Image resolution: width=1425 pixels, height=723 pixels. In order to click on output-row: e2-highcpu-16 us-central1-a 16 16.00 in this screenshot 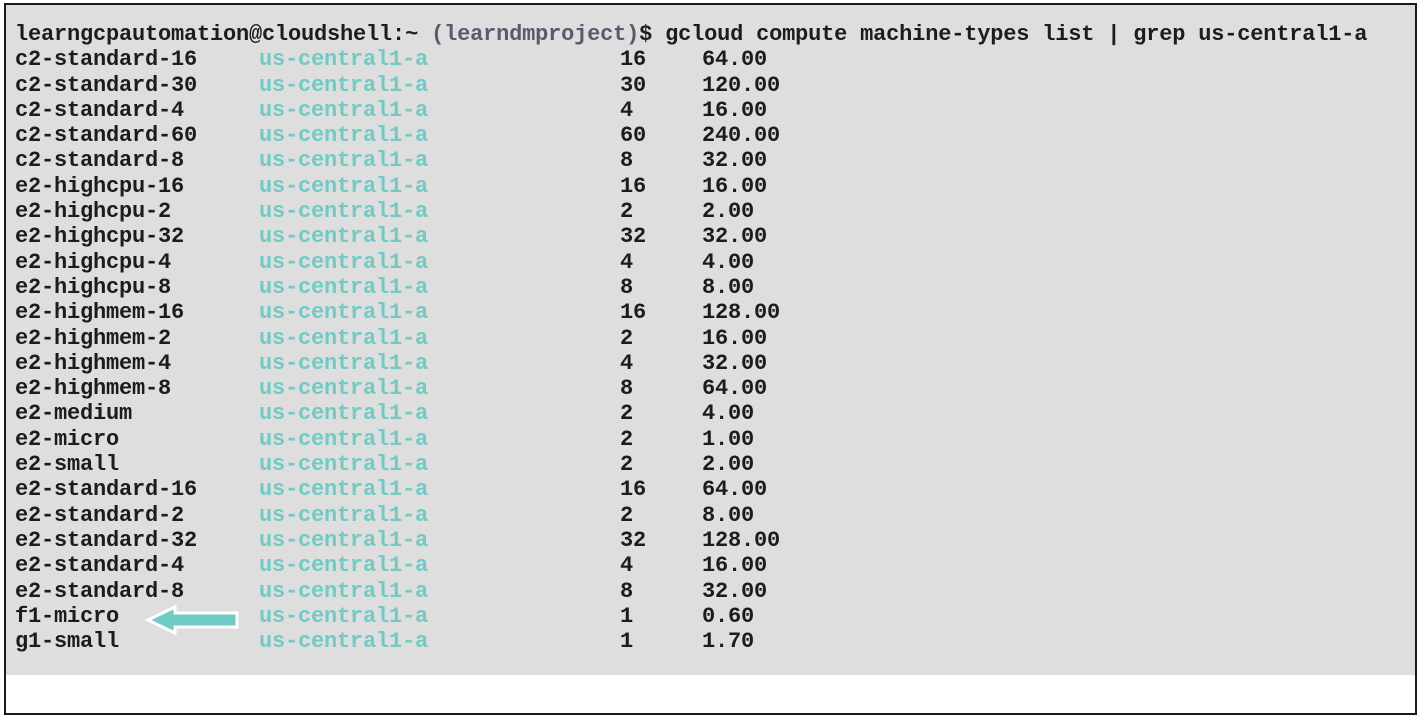, I will do `click(715, 186)`.